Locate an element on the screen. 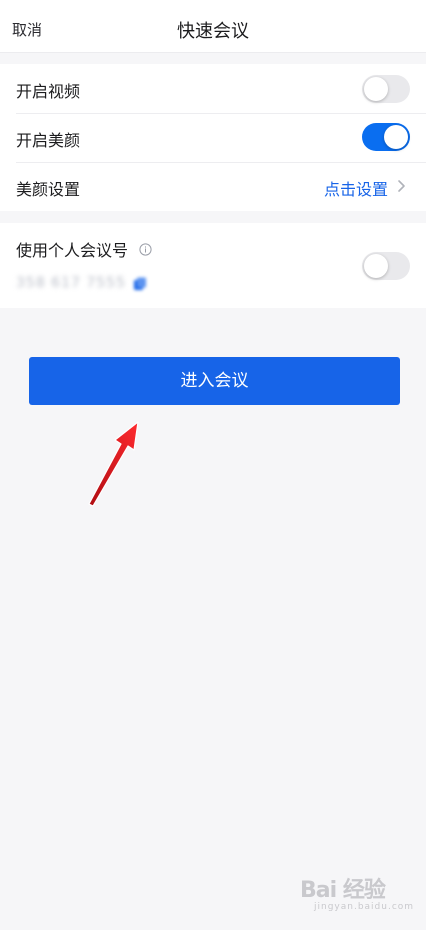  personal-meeting-toggle is located at coordinates (386, 266).